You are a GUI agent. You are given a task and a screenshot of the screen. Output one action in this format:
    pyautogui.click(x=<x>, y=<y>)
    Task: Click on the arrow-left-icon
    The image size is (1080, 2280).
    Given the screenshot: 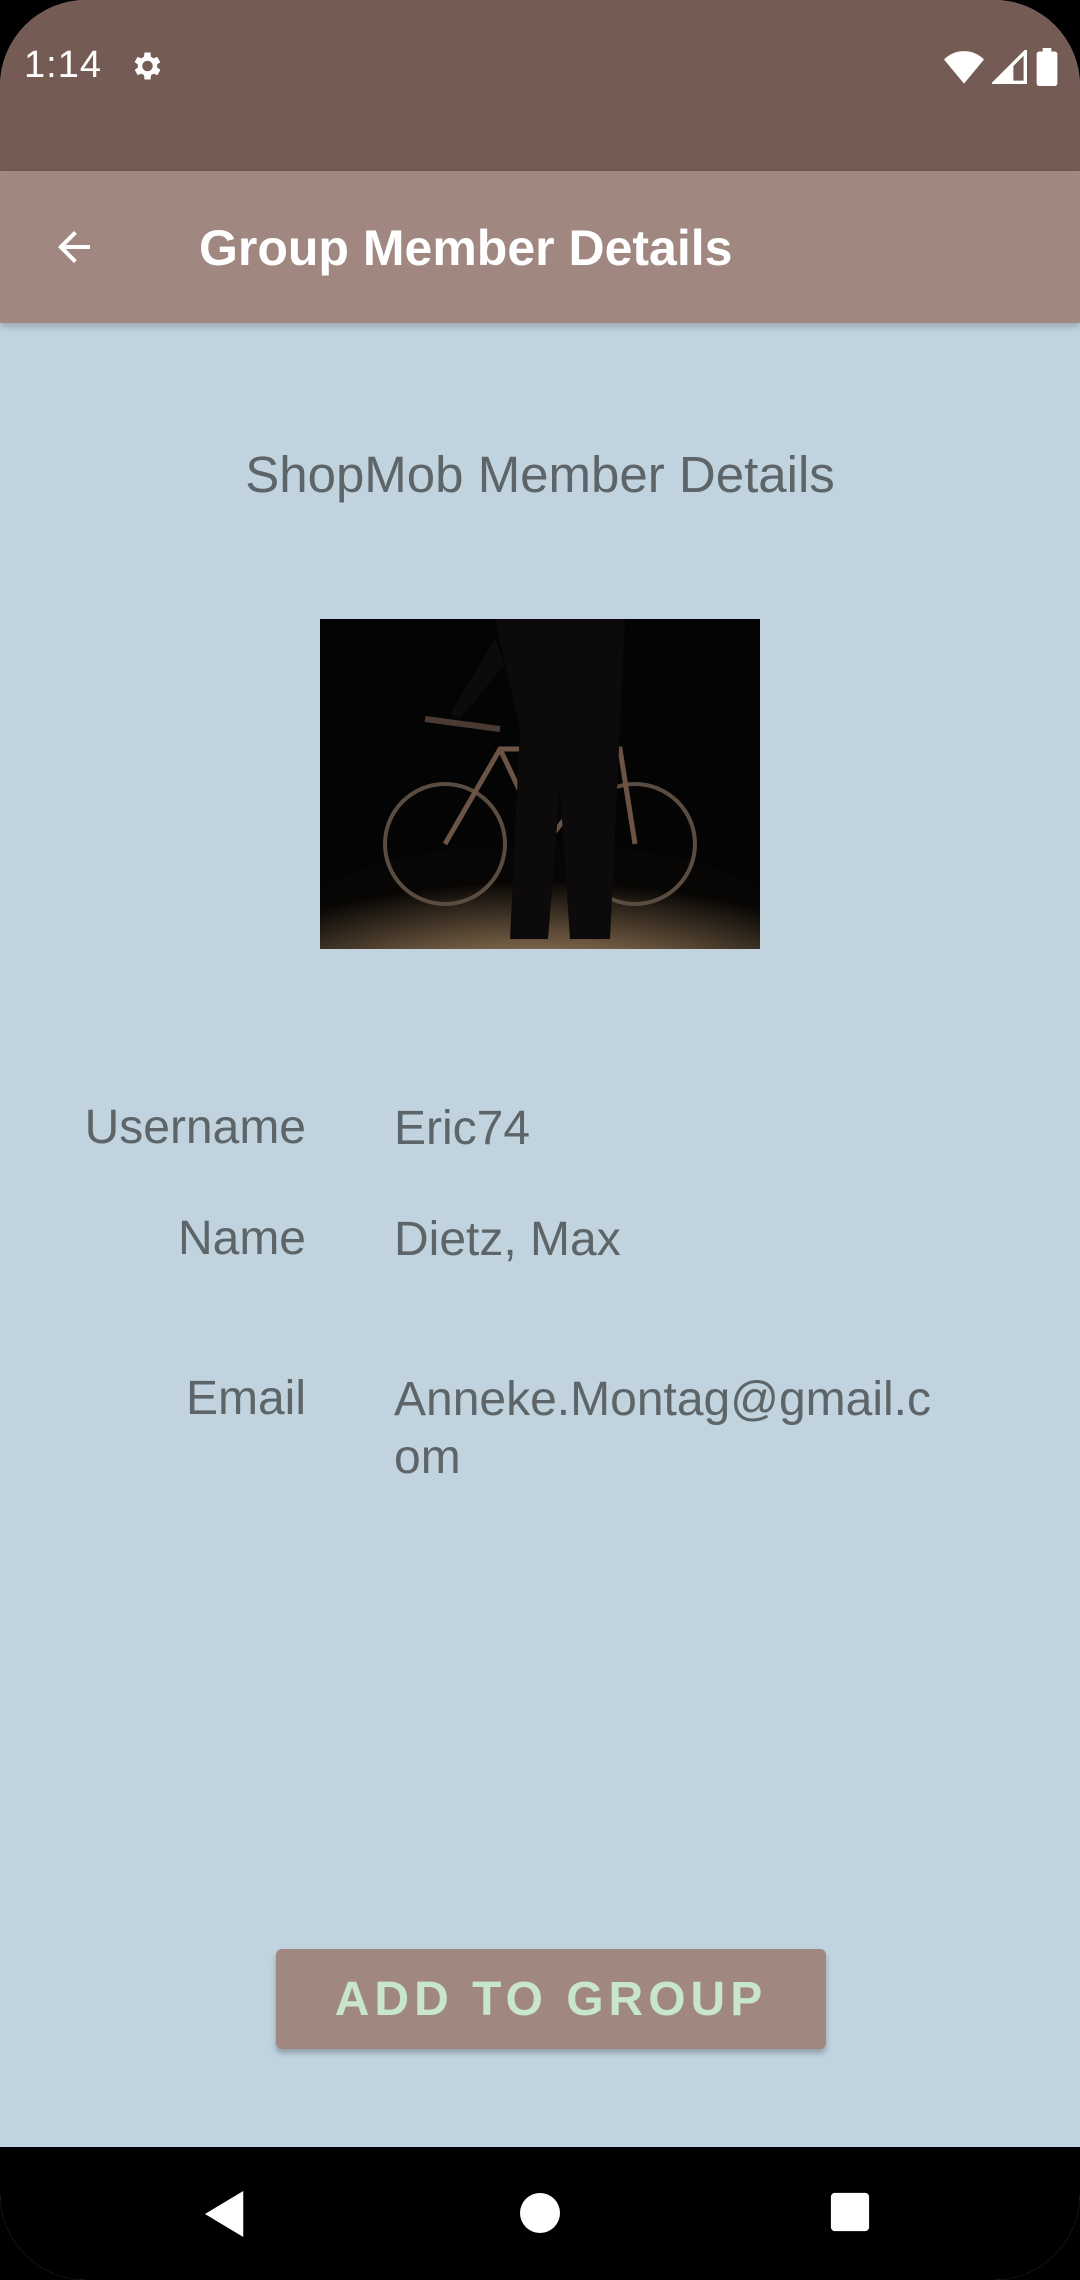 What is the action you would take?
    pyautogui.click(x=74, y=247)
    